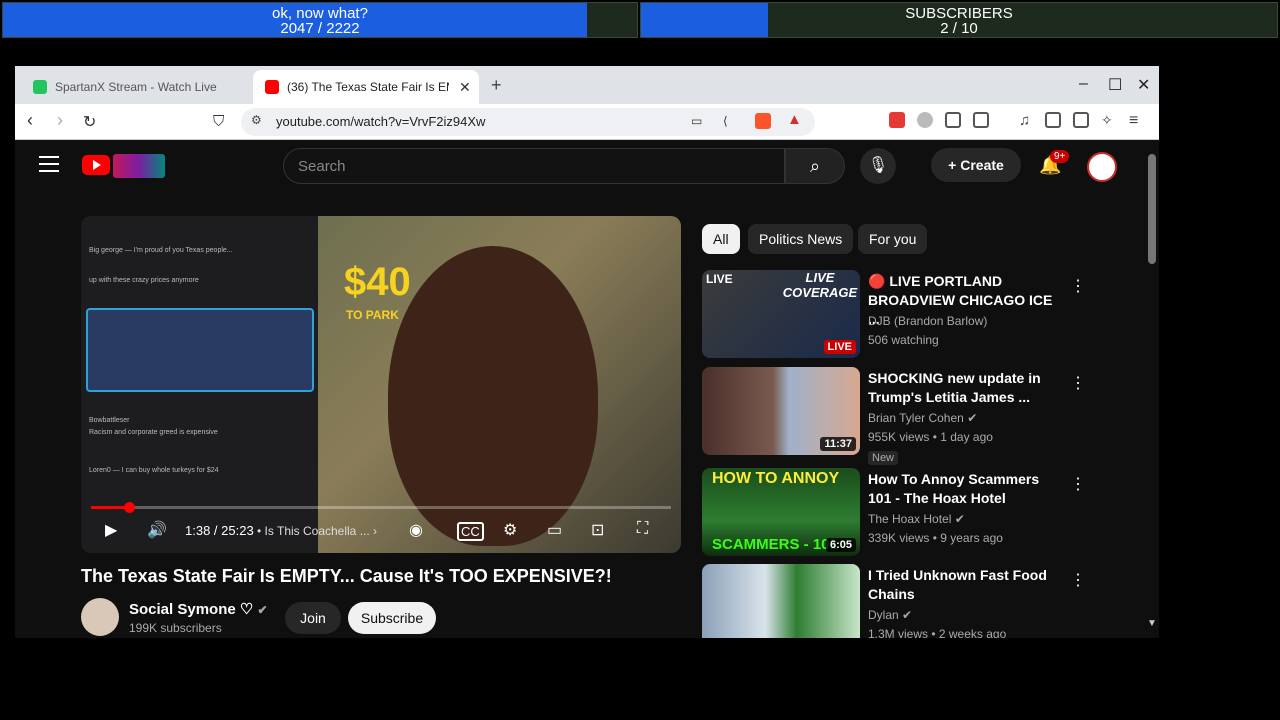  What do you see at coordinates (925, 120) in the screenshot?
I see `extension-circle-icon` at bounding box center [925, 120].